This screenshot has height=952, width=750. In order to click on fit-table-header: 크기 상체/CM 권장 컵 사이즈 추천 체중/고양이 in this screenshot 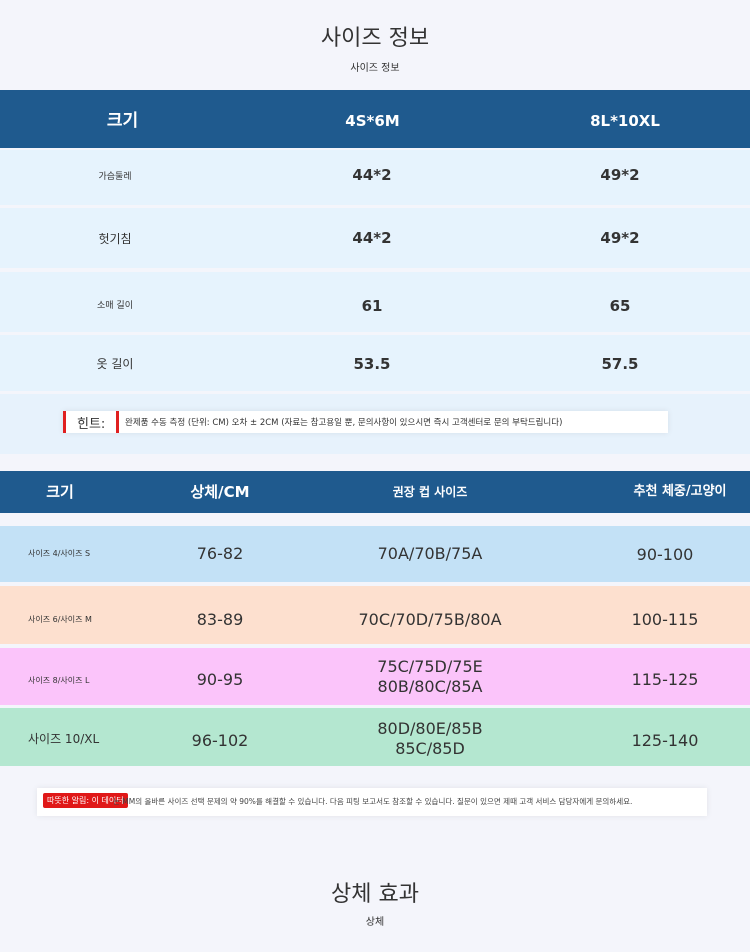, I will do `click(375, 492)`.